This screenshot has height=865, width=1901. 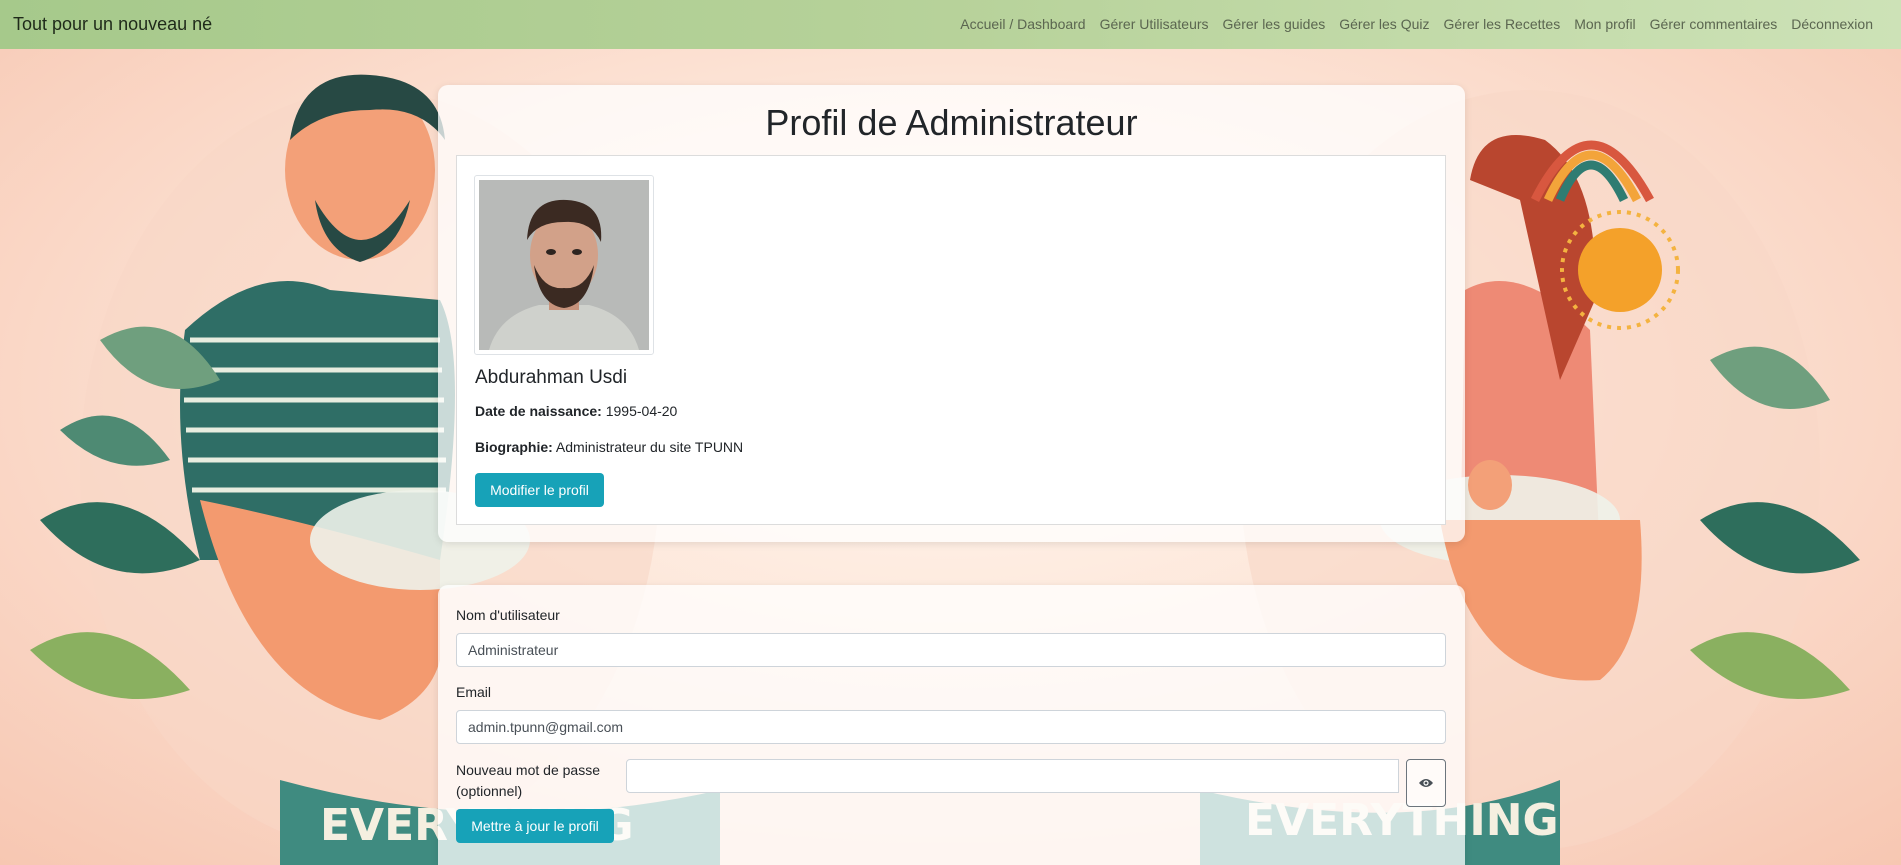 I want to click on eye-icon, so click(x=1426, y=783).